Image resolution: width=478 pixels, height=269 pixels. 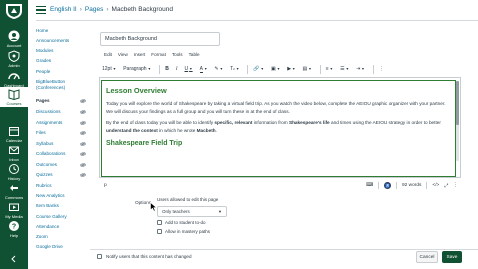 I want to click on admin-icon, so click(x=14, y=56).